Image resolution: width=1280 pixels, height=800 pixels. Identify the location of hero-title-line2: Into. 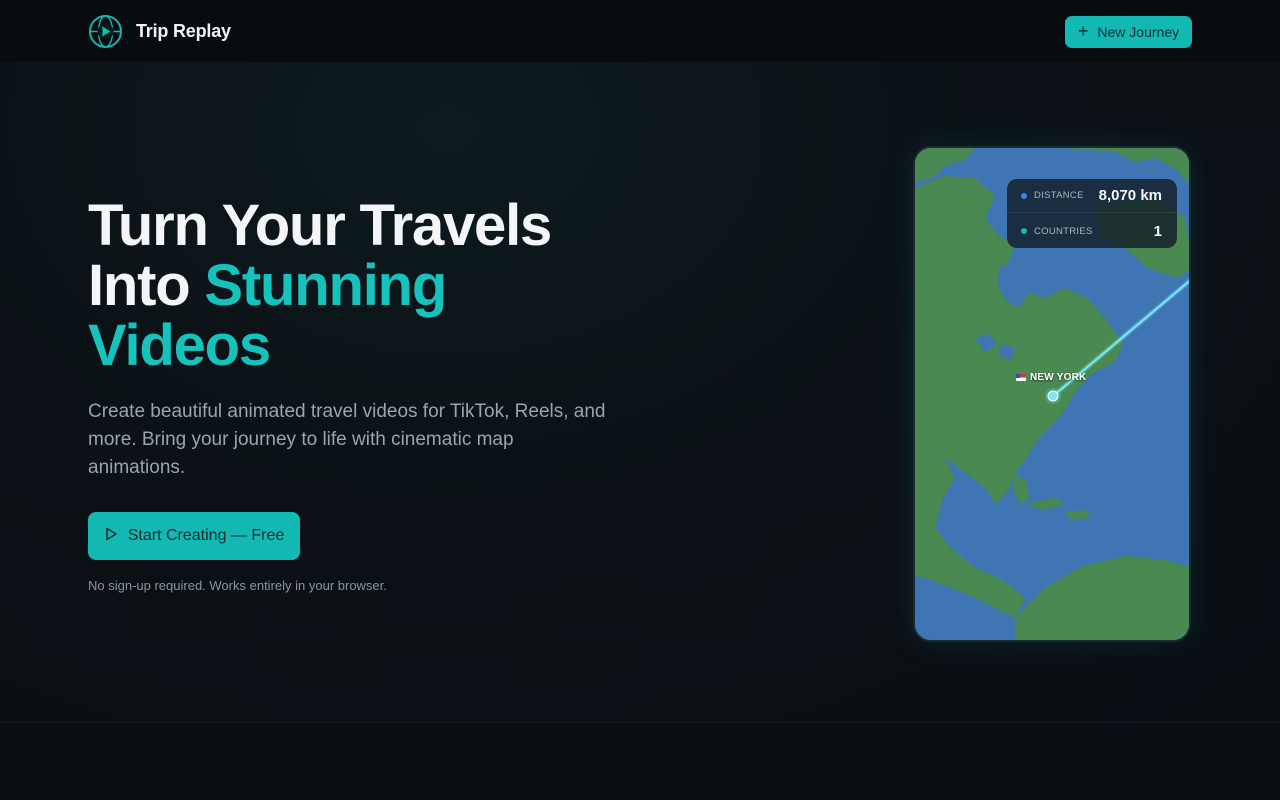
(146, 285).